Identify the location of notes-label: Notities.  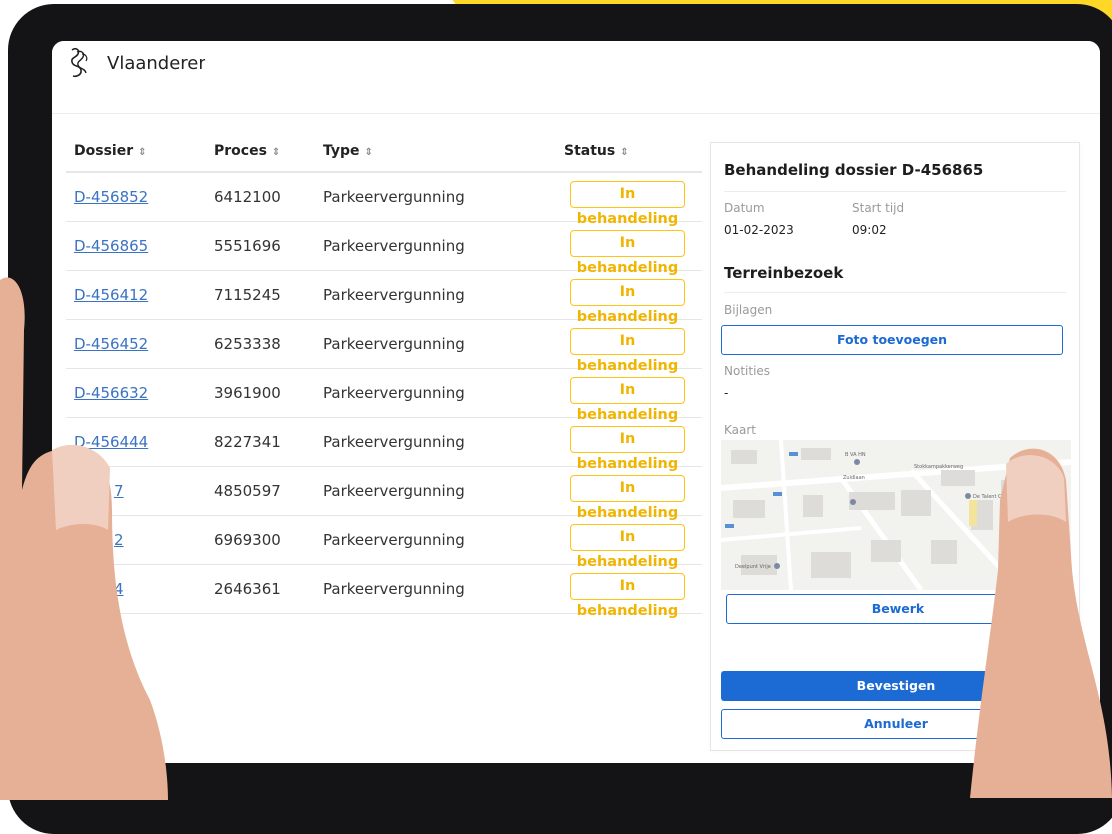
(747, 371).